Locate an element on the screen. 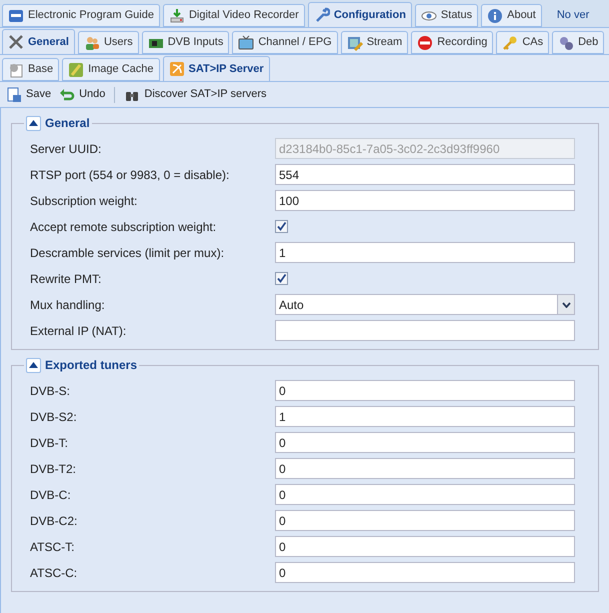 The width and height of the screenshot is (609, 613). section-title: General is located at coordinates (67, 123).